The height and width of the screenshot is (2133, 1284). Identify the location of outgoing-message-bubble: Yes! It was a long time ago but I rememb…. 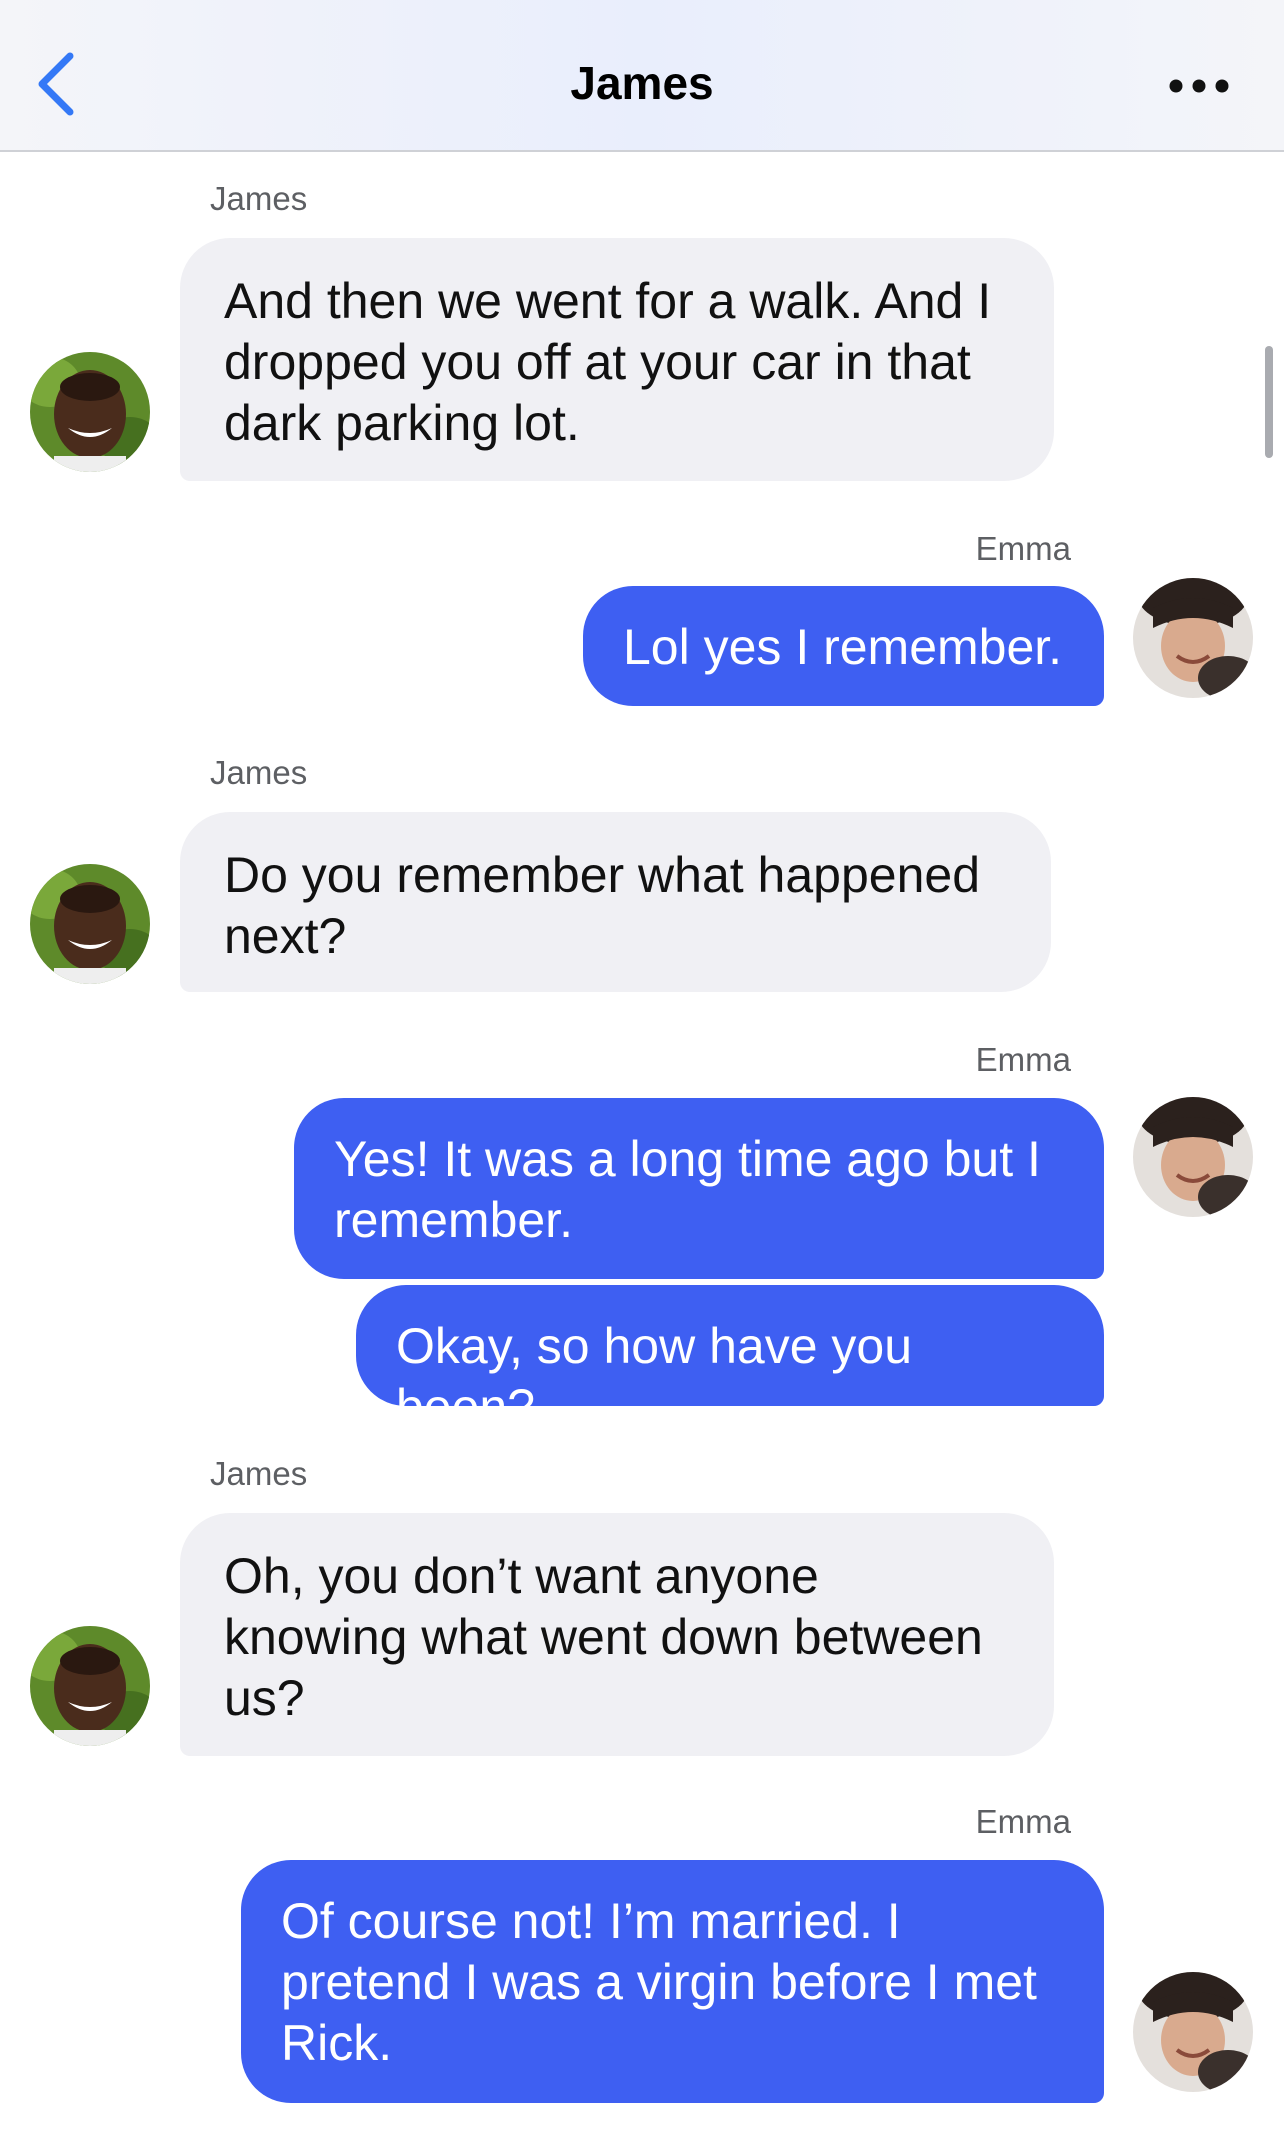
(699, 1188).